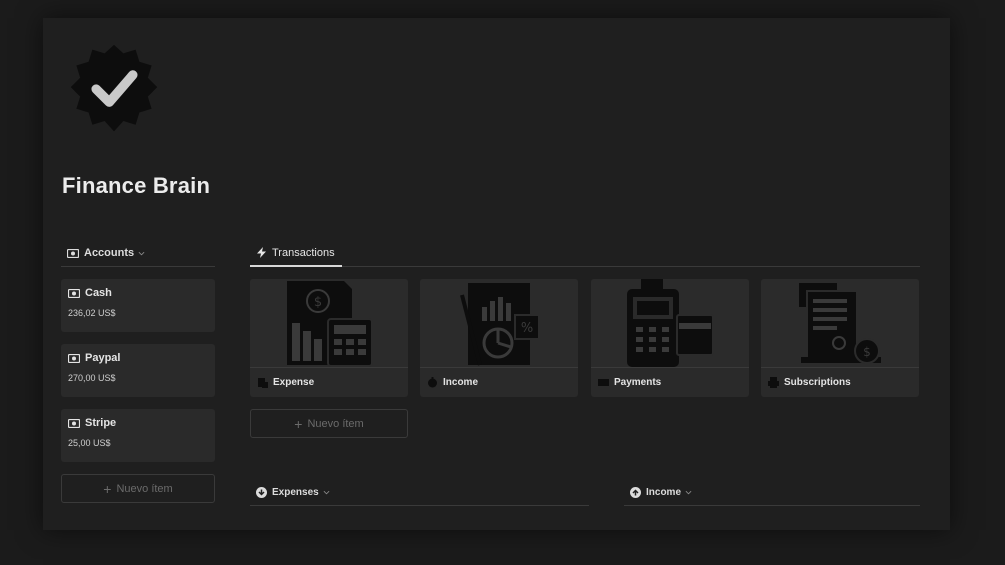 Image resolution: width=1005 pixels, height=565 pixels. What do you see at coordinates (136, 185) in the screenshot?
I see `page-title: Finance Brain` at bounding box center [136, 185].